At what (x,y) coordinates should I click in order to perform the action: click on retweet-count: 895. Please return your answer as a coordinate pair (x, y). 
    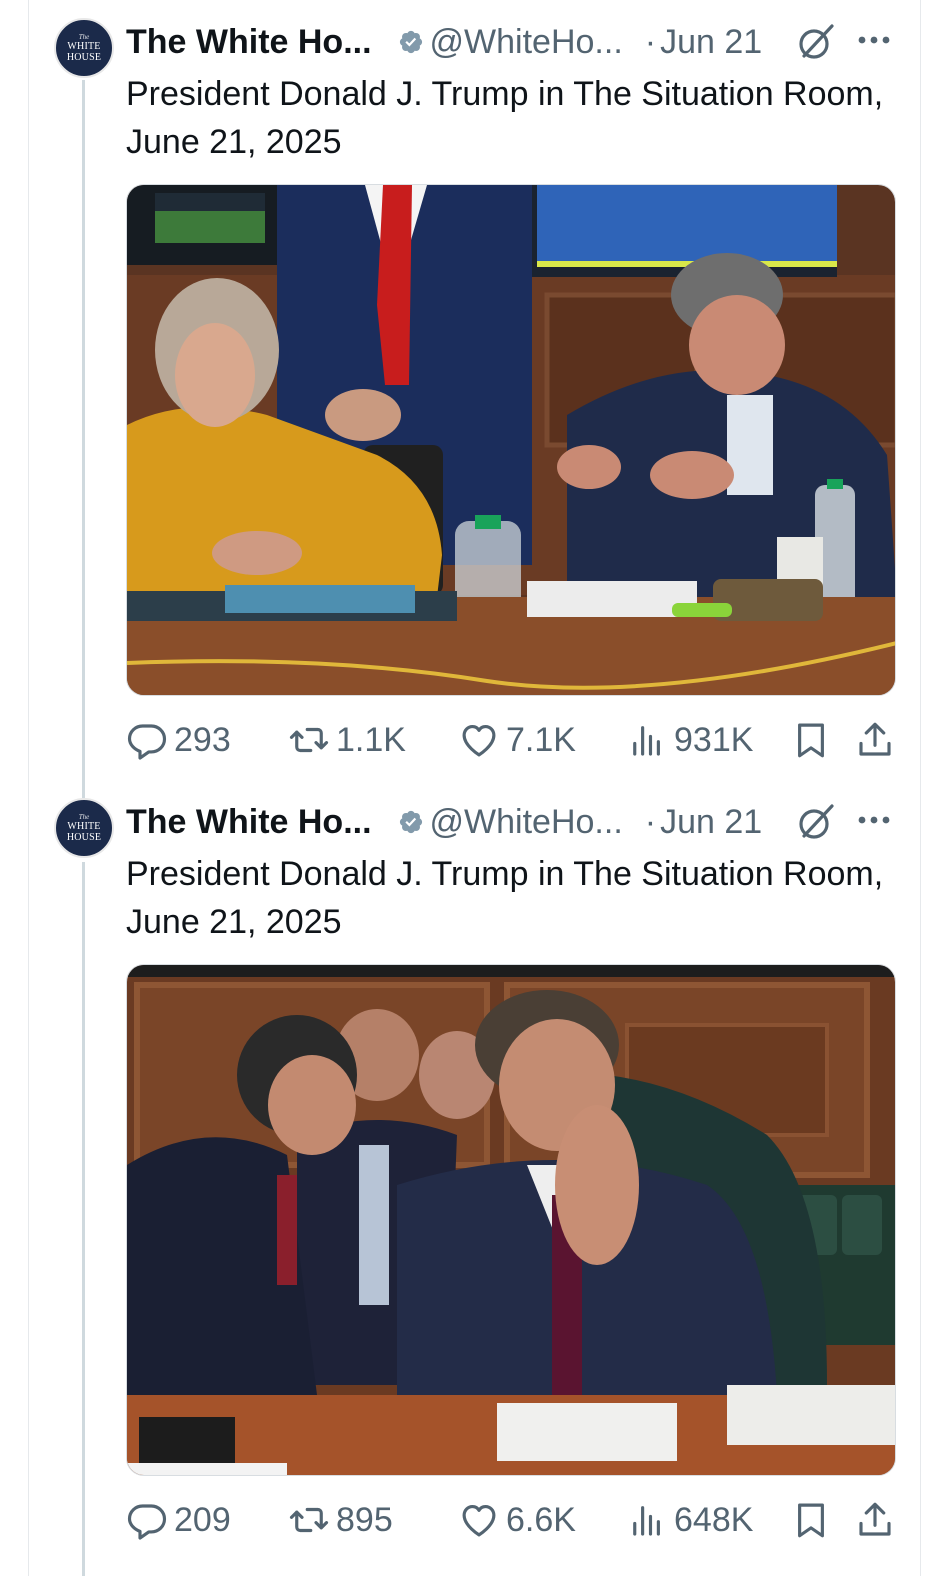
    Looking at the image, I should click on (364, 1519).